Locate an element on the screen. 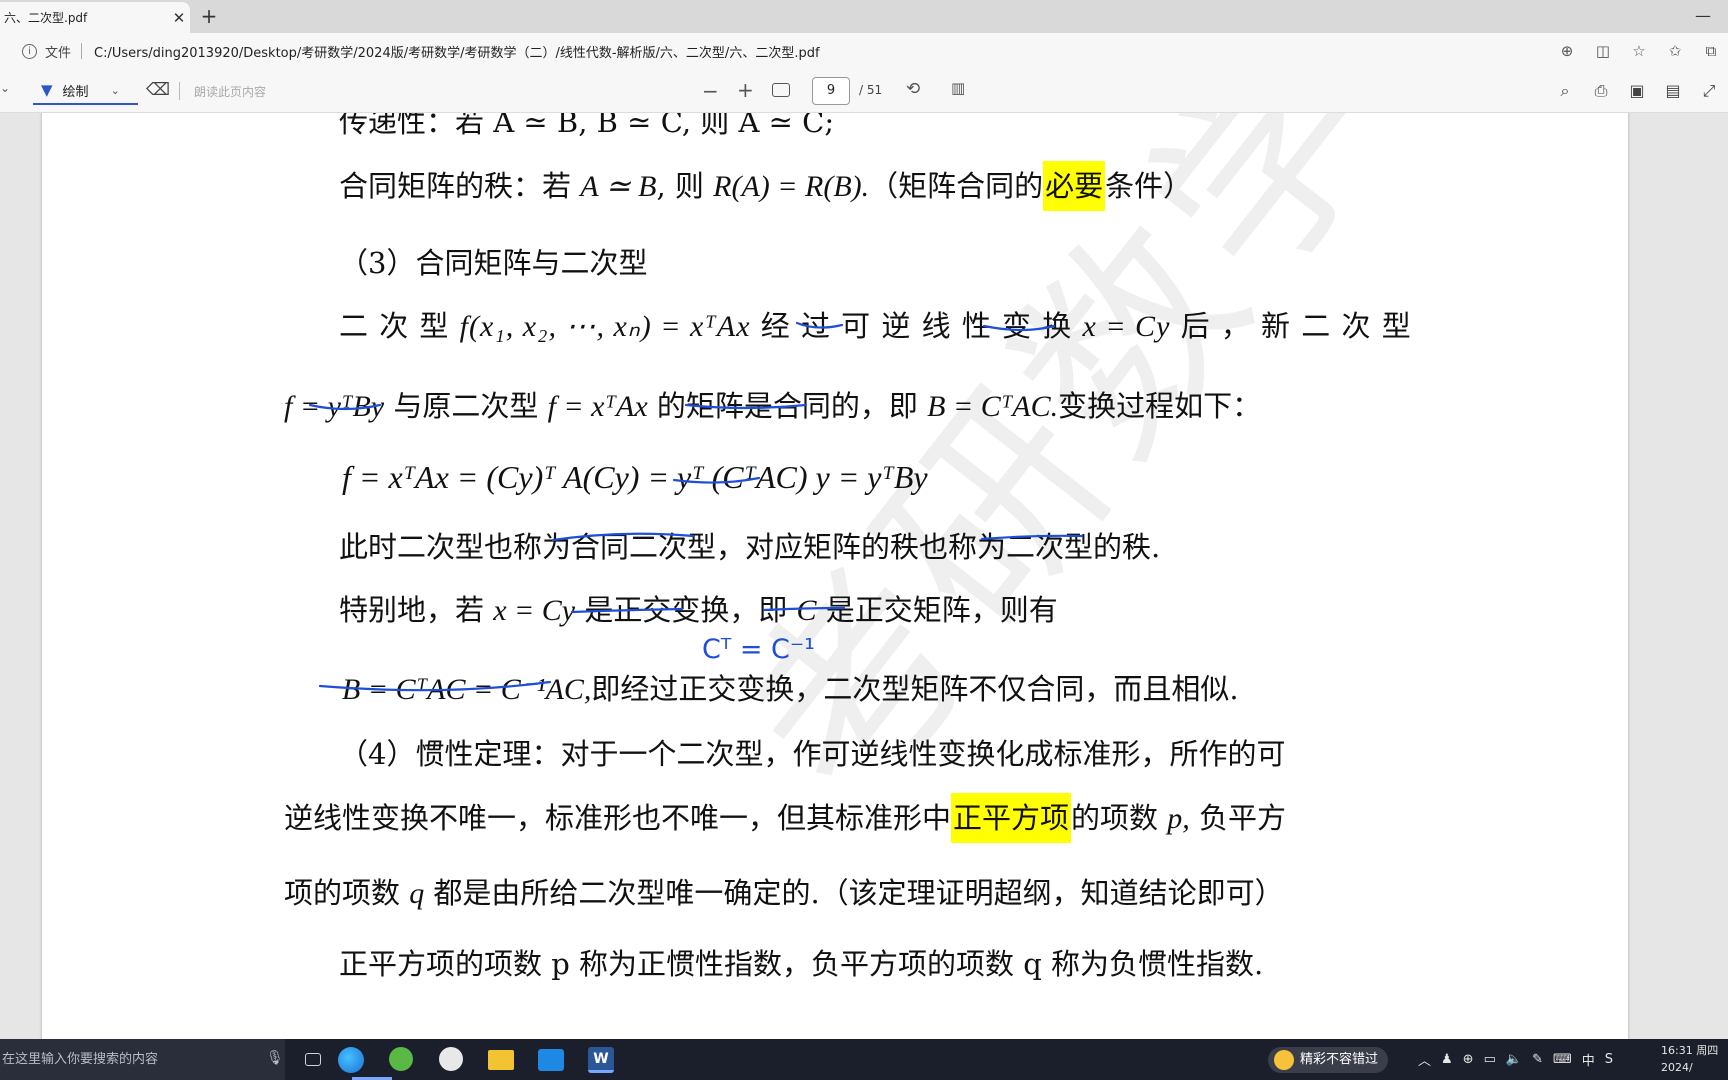  math: p, is located at coordinates (1178, 818).